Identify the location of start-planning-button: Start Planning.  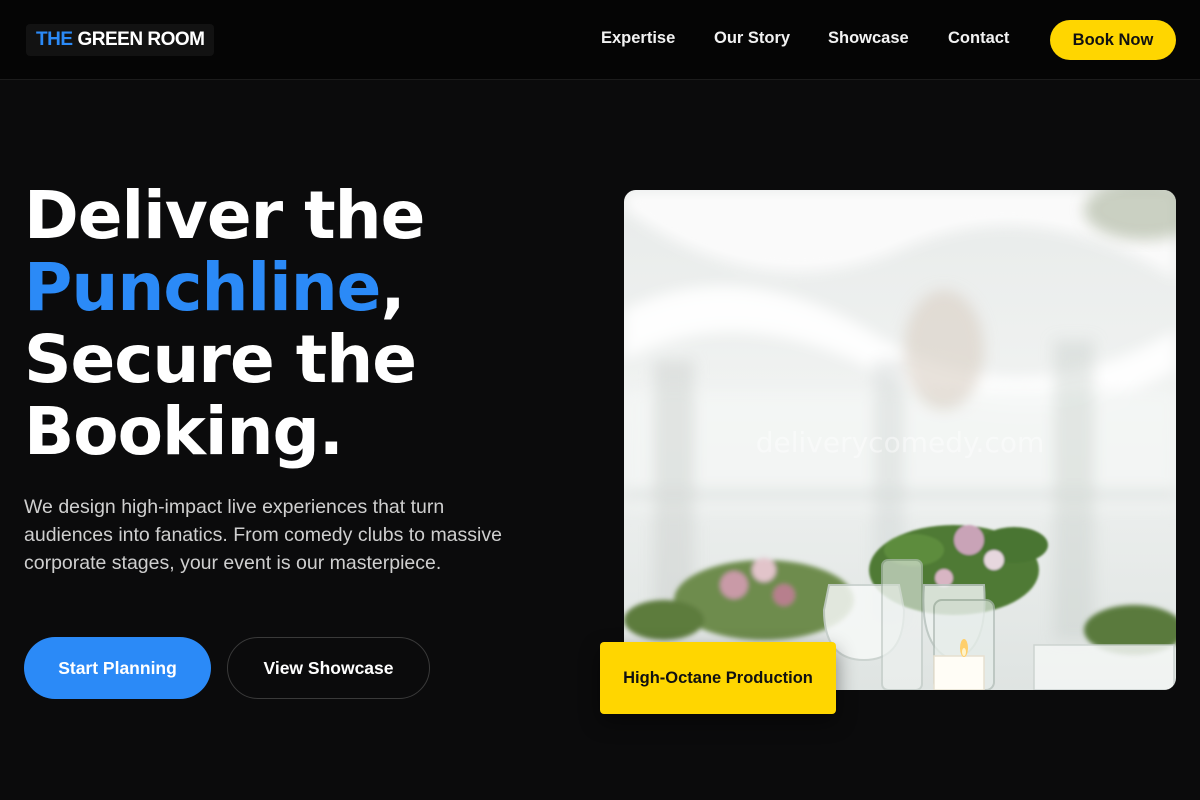
(117, 668).